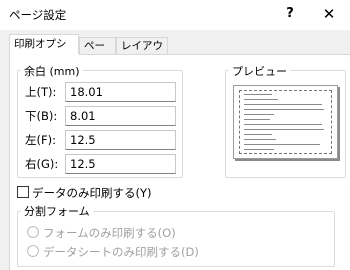 The image size is (350, 270). What do you see at coordinates (120, 92) in the screenshot?
I see `top-margin-input: 18.01` at bounding box center [120, 92].